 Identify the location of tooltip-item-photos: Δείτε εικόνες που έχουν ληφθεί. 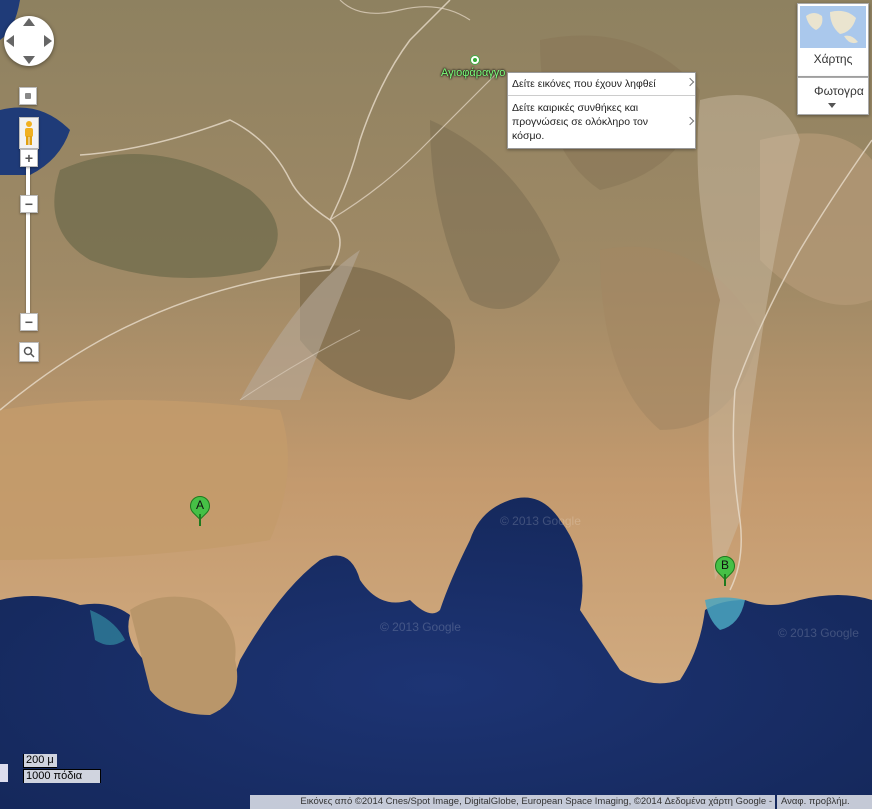
(601, 84).